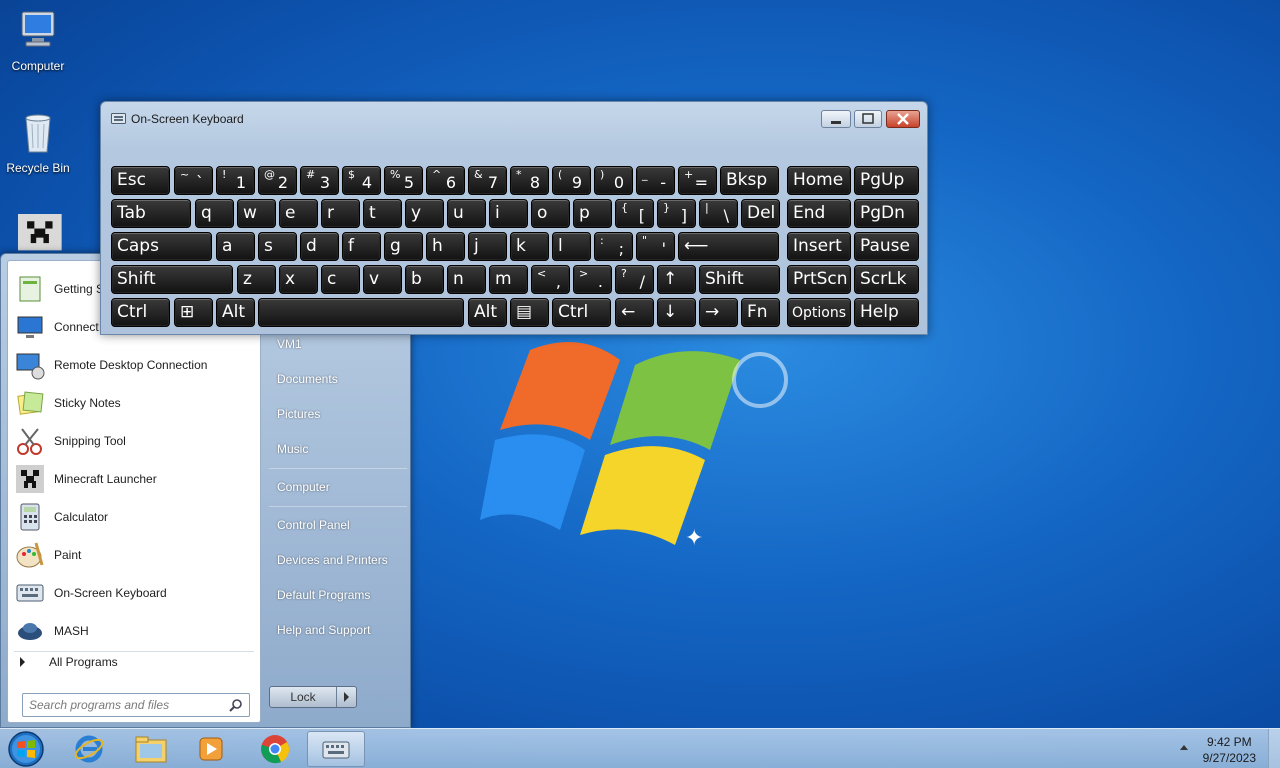 The width and height of the screenshot is (1280, 768). I want to click on key-backspace: Bksp, so click(749, 180).